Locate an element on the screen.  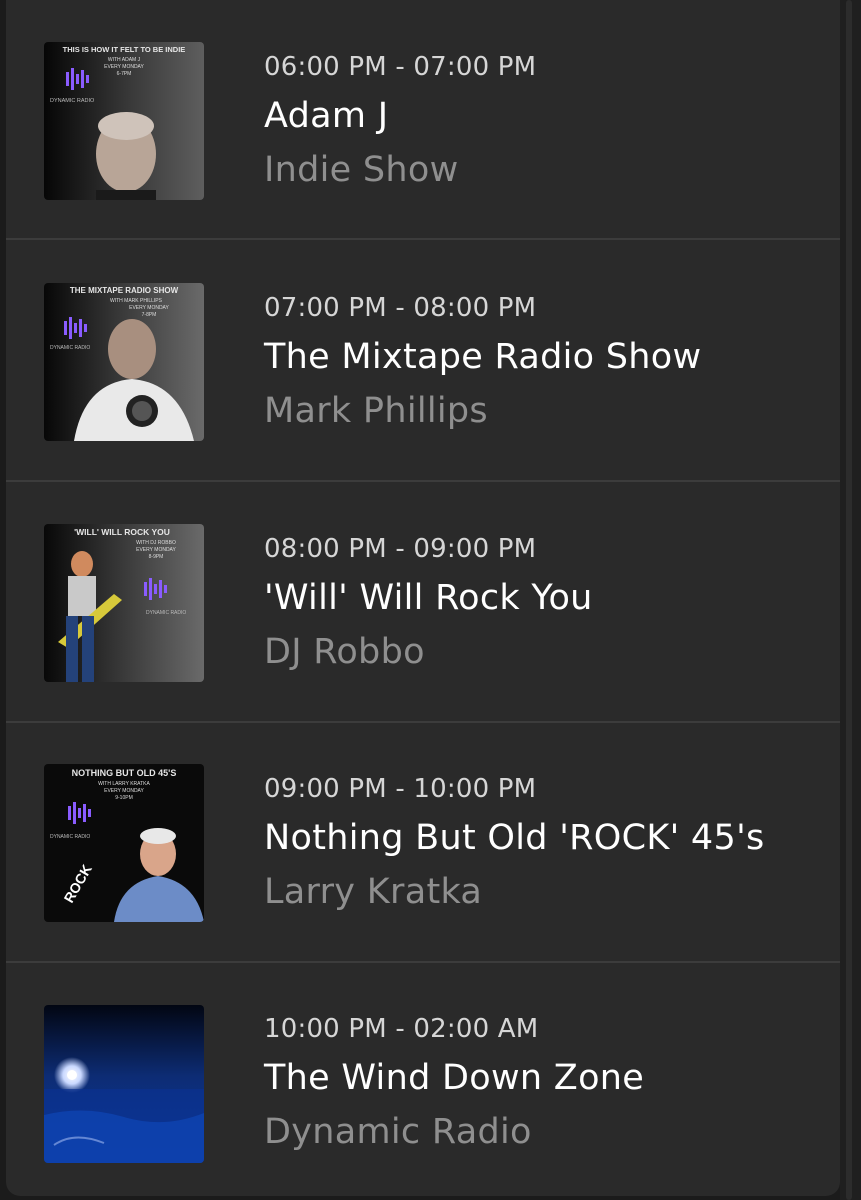
svg-text: WITH MARK PHILLIPS is located at coordinates (136, 301).